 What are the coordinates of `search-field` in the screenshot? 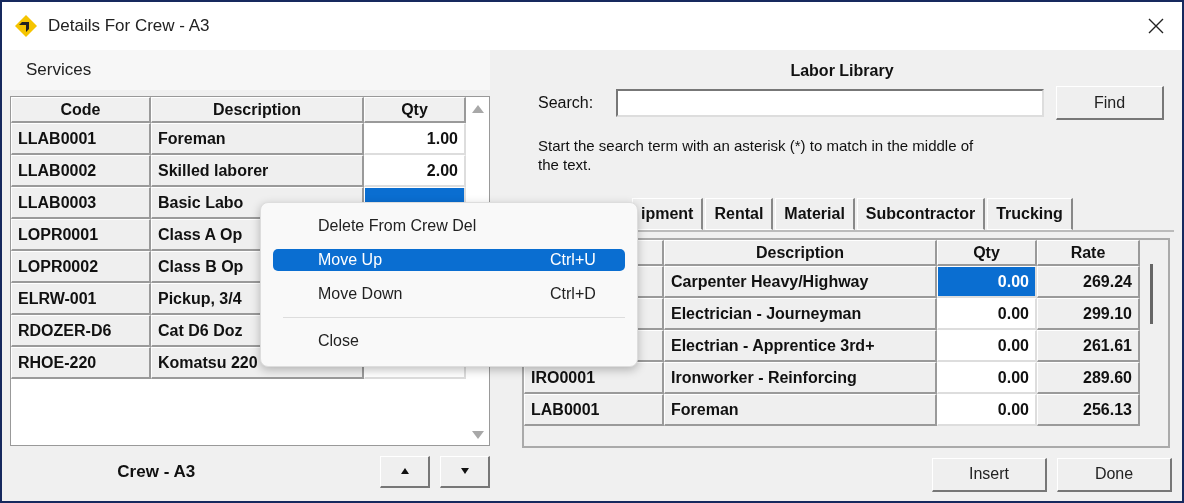 It's located at (830, 103).